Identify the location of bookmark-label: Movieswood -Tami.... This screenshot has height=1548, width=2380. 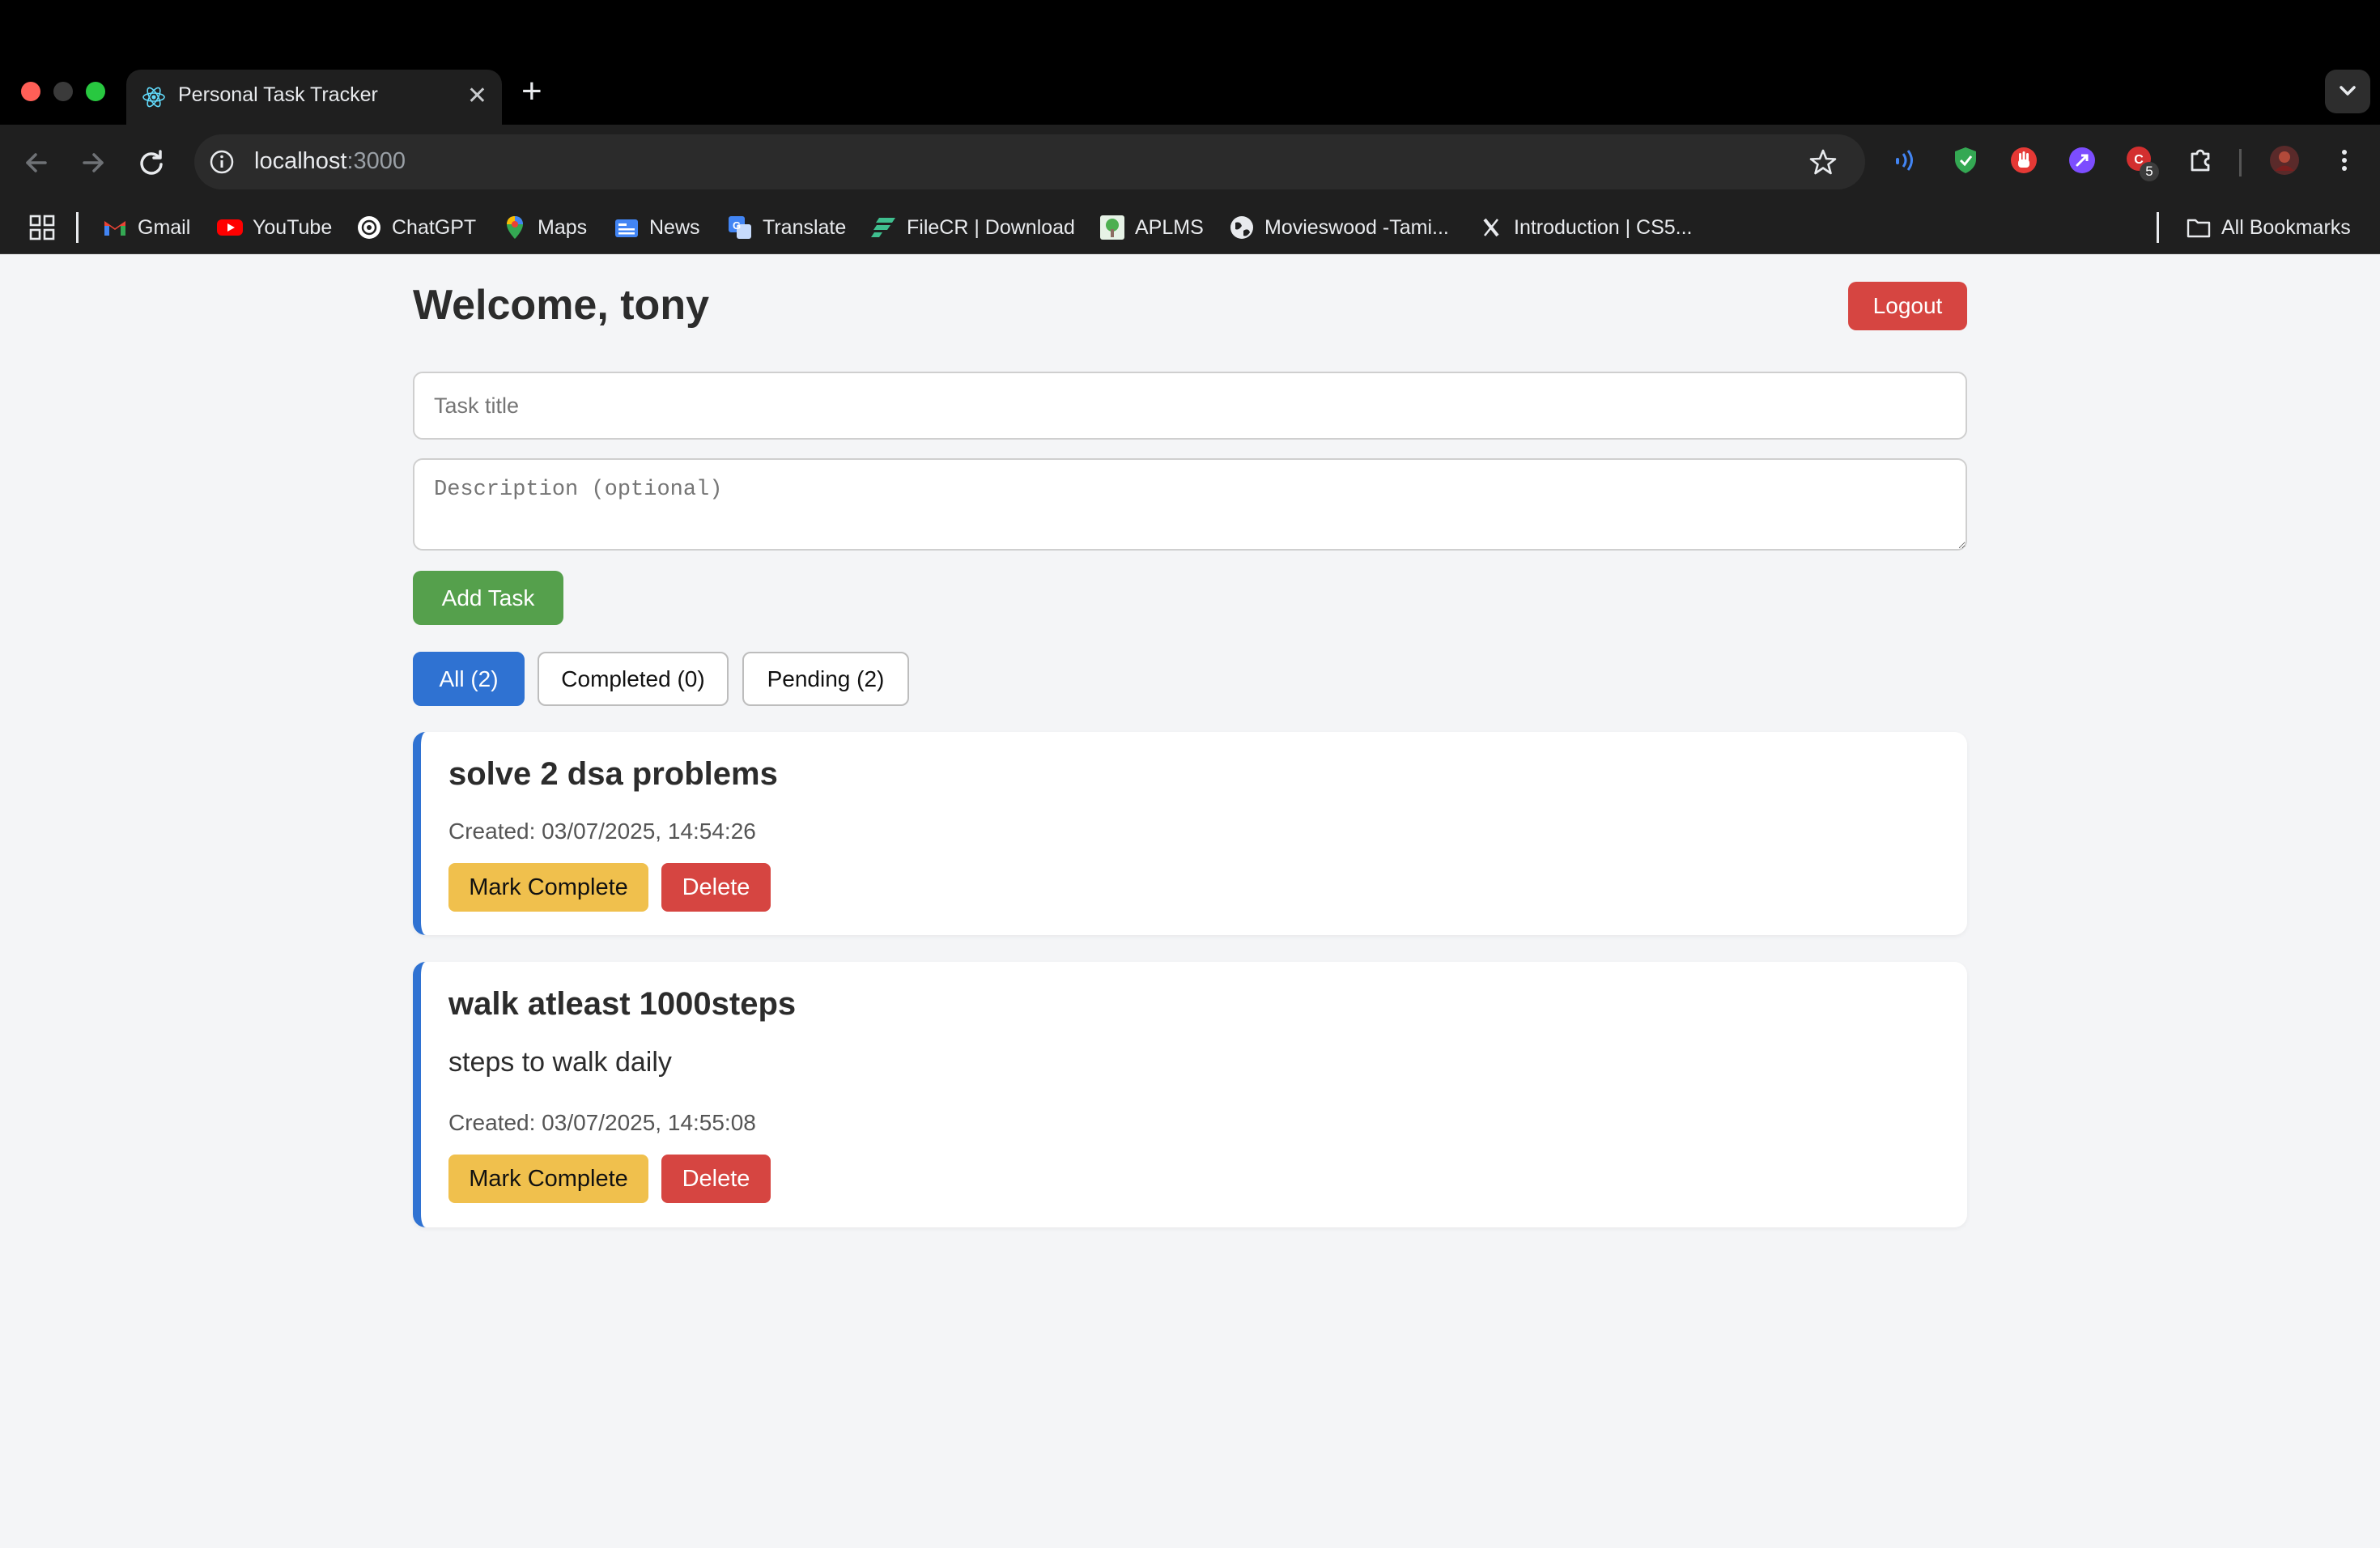
(1356, 227).